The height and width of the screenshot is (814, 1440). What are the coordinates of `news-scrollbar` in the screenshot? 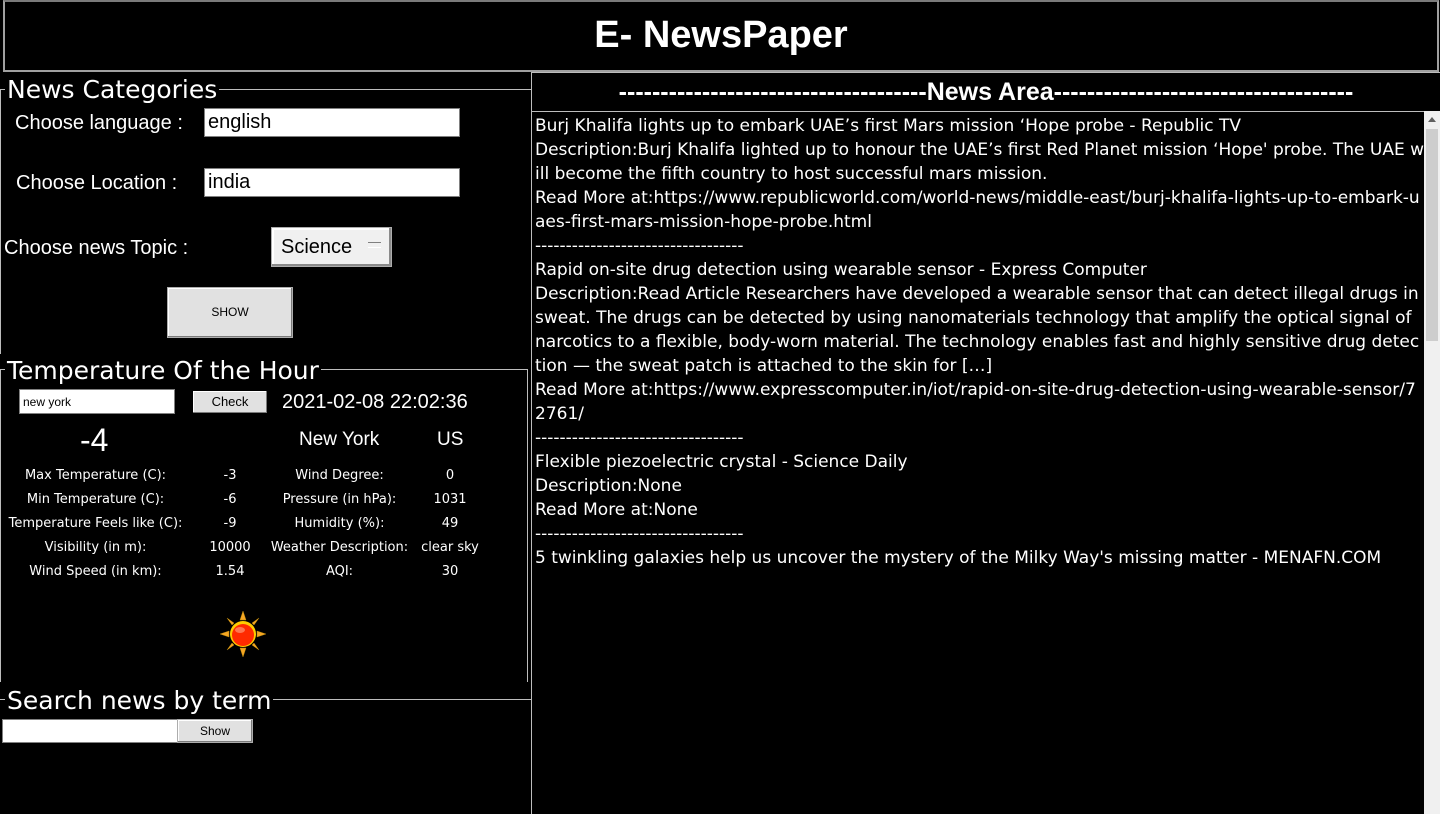 It's located at (1432, 462).